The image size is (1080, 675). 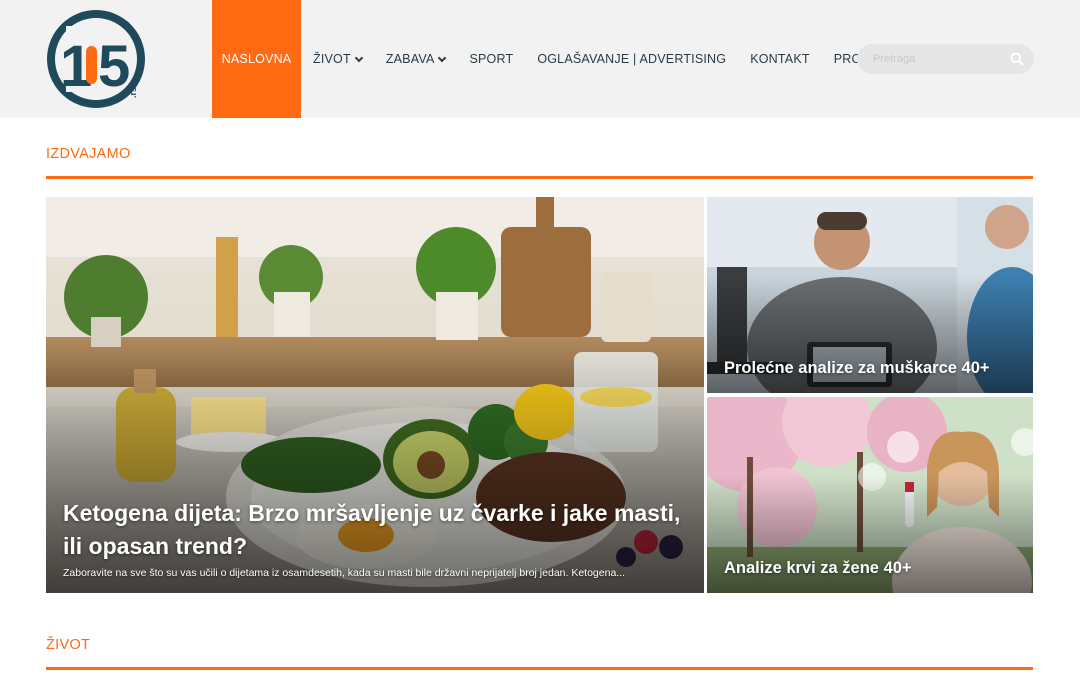 What do you see at coordinates (857, 368) in the screenshot?
I see `featured-side-title-men: Prolećne analize za muškarce 40+` at bounding box center [857, 368].